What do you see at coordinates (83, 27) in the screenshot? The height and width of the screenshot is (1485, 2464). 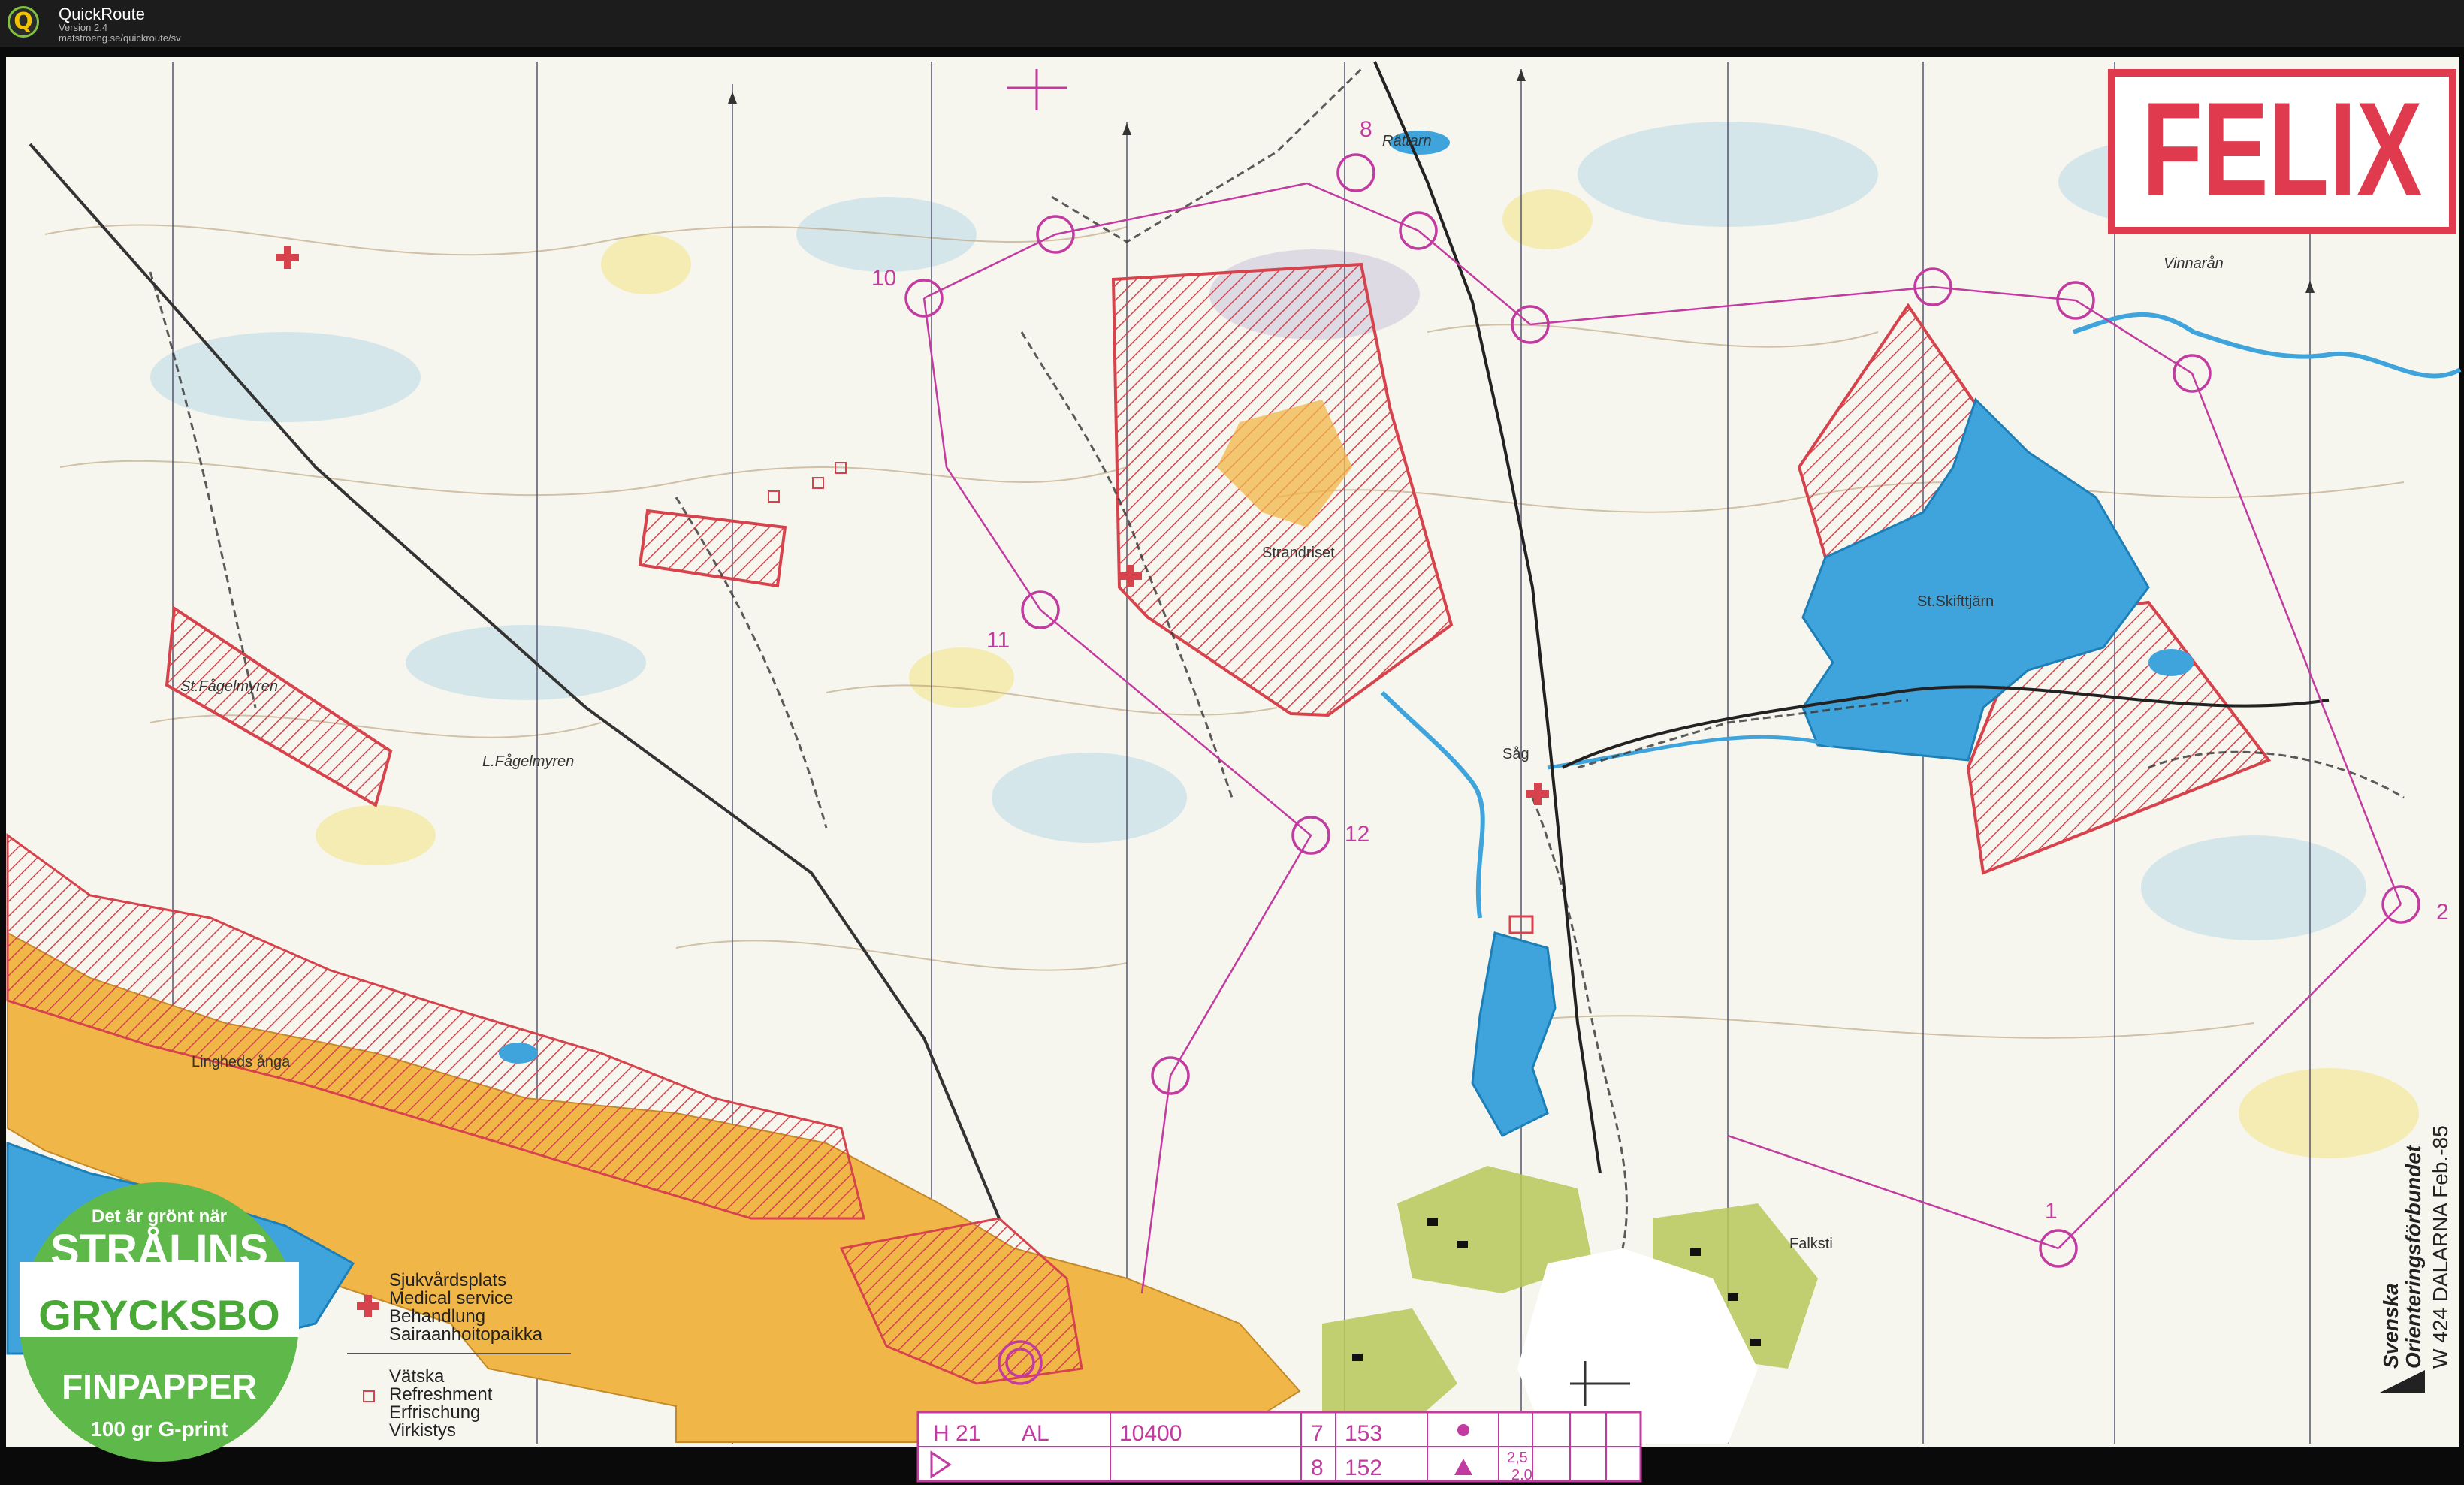 I see `app-version: Version 2.4` at bounding box center [83, 27].